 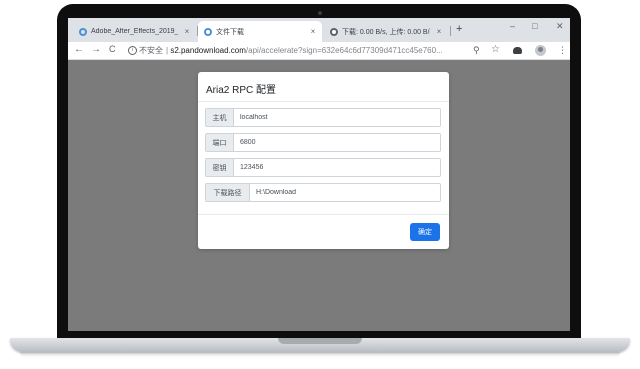 I want to click on tab-download-status: 下载: 0.00 B/s, 上传: 0.00 B/s ×, so click(x=386, y=31).